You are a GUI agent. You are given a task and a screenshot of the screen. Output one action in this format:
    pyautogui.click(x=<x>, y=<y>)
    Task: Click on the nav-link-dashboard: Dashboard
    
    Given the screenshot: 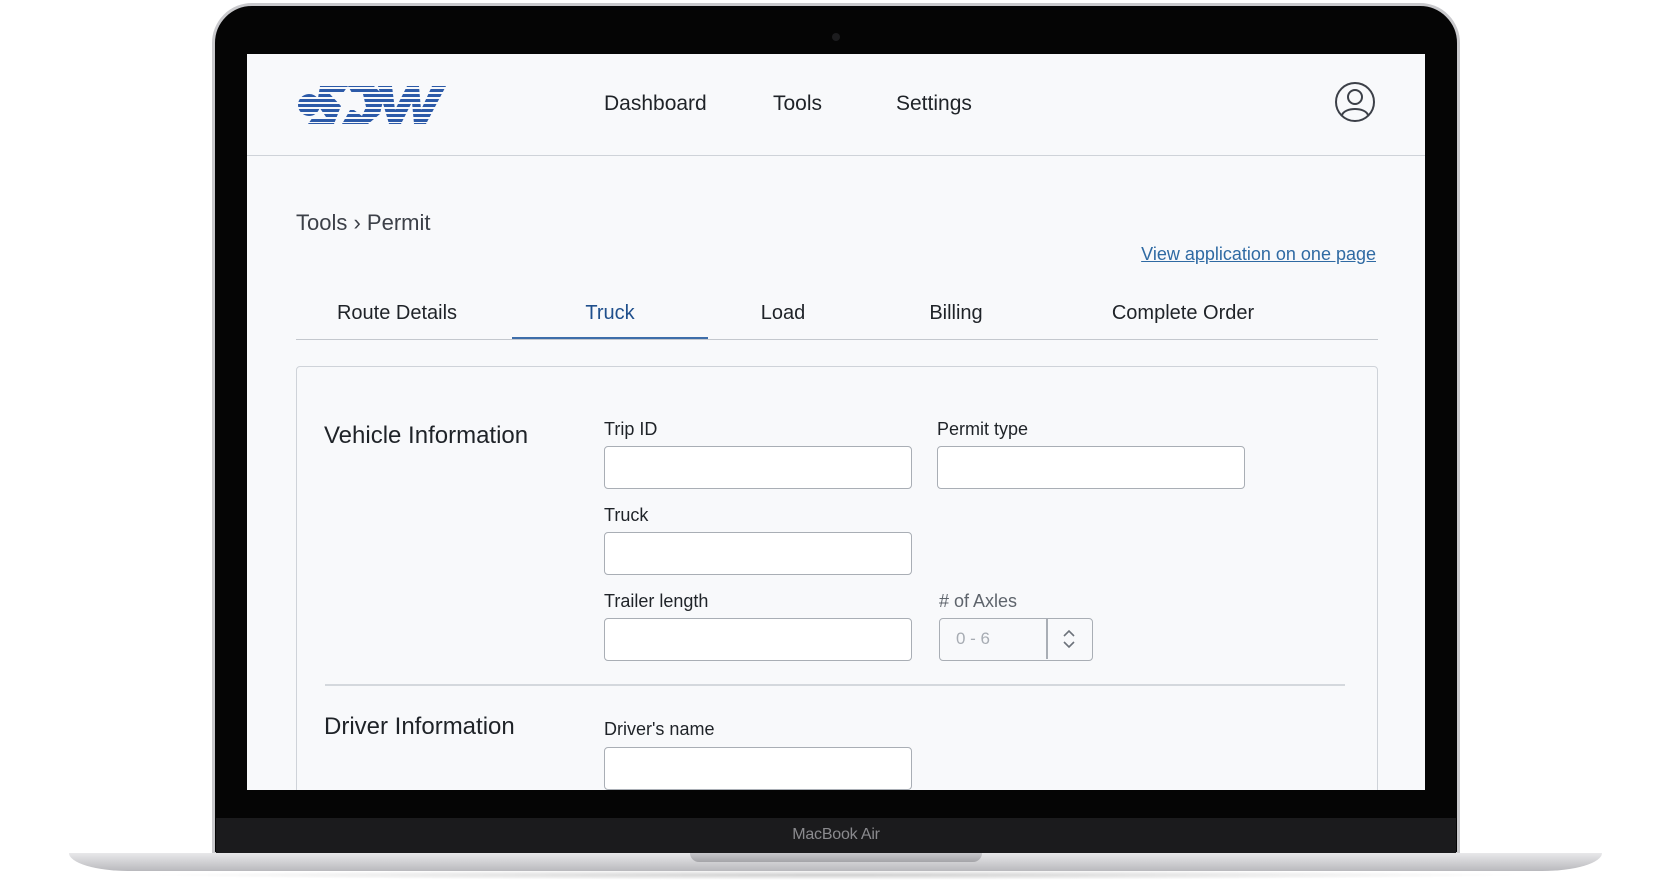 What is the action you would take?
    pyautogui.click(x=655, y=104)
    